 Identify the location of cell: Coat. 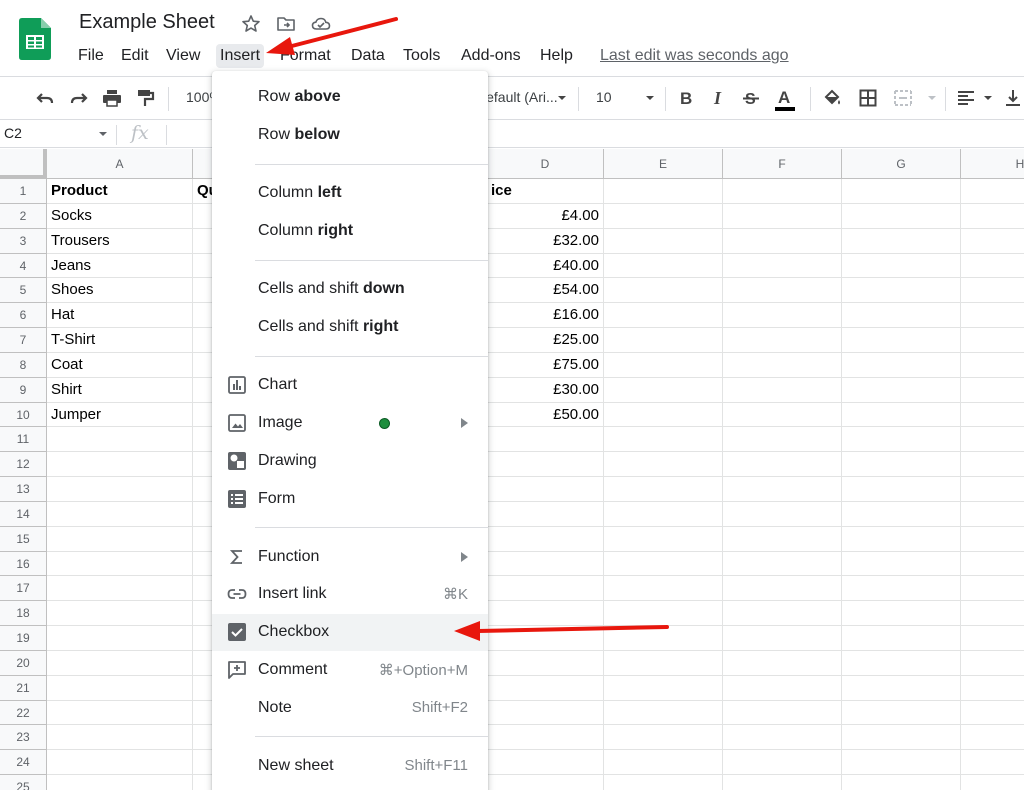
(120, 365).